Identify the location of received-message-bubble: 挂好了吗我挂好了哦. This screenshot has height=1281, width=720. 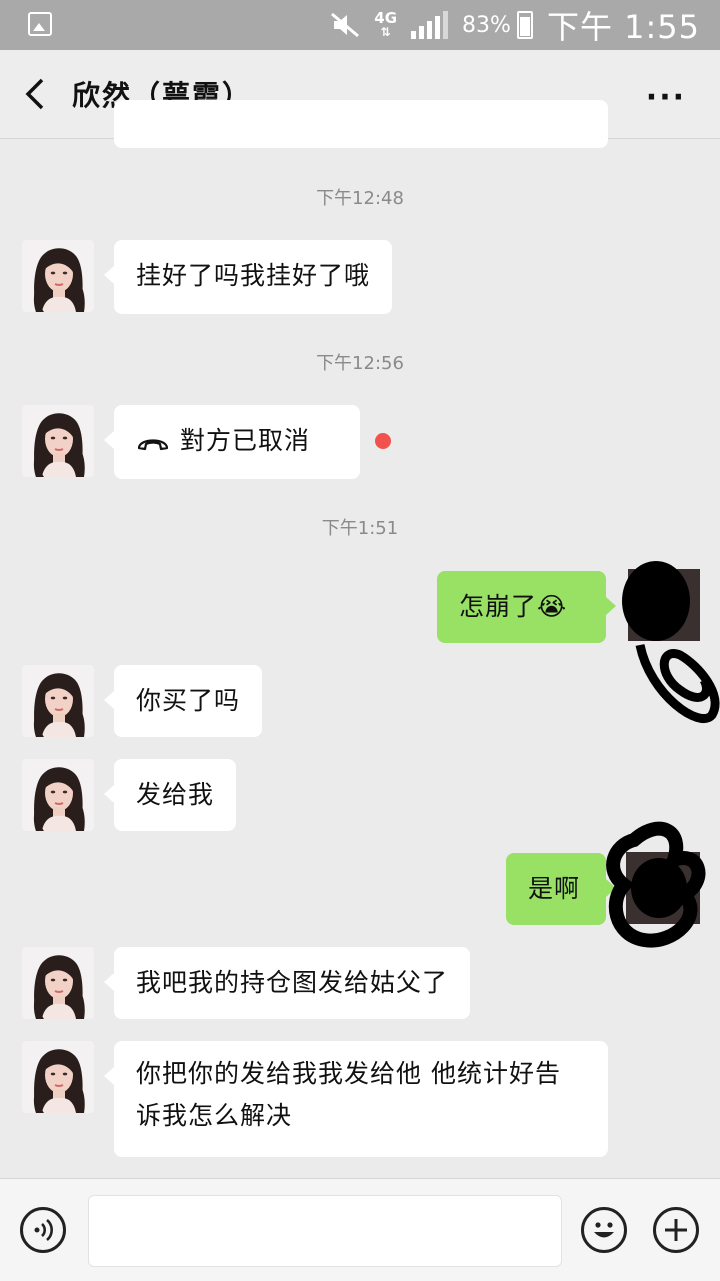
(248, 277).